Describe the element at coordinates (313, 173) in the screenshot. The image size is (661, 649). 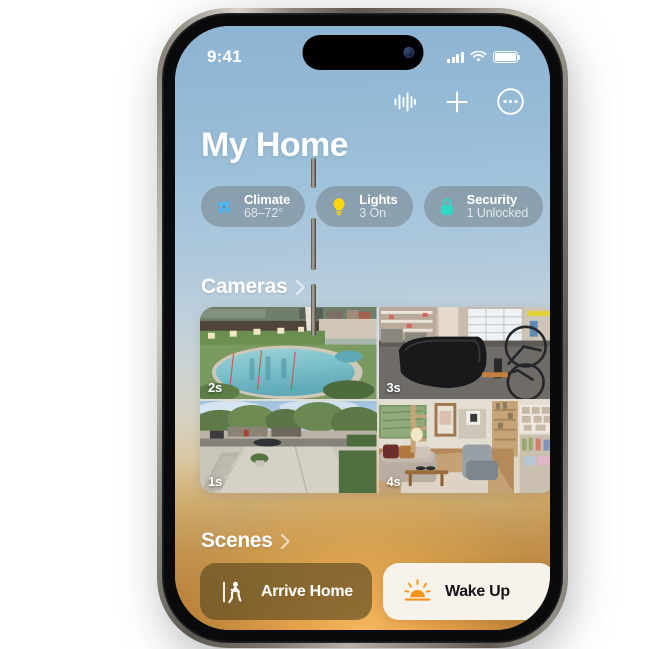
I see `action-button` at that location.